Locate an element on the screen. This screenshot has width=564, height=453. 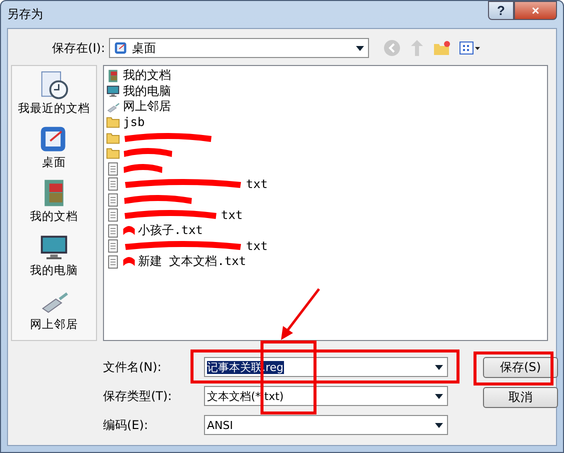
window-title: 另存为 is located at coordinates (25, 14).